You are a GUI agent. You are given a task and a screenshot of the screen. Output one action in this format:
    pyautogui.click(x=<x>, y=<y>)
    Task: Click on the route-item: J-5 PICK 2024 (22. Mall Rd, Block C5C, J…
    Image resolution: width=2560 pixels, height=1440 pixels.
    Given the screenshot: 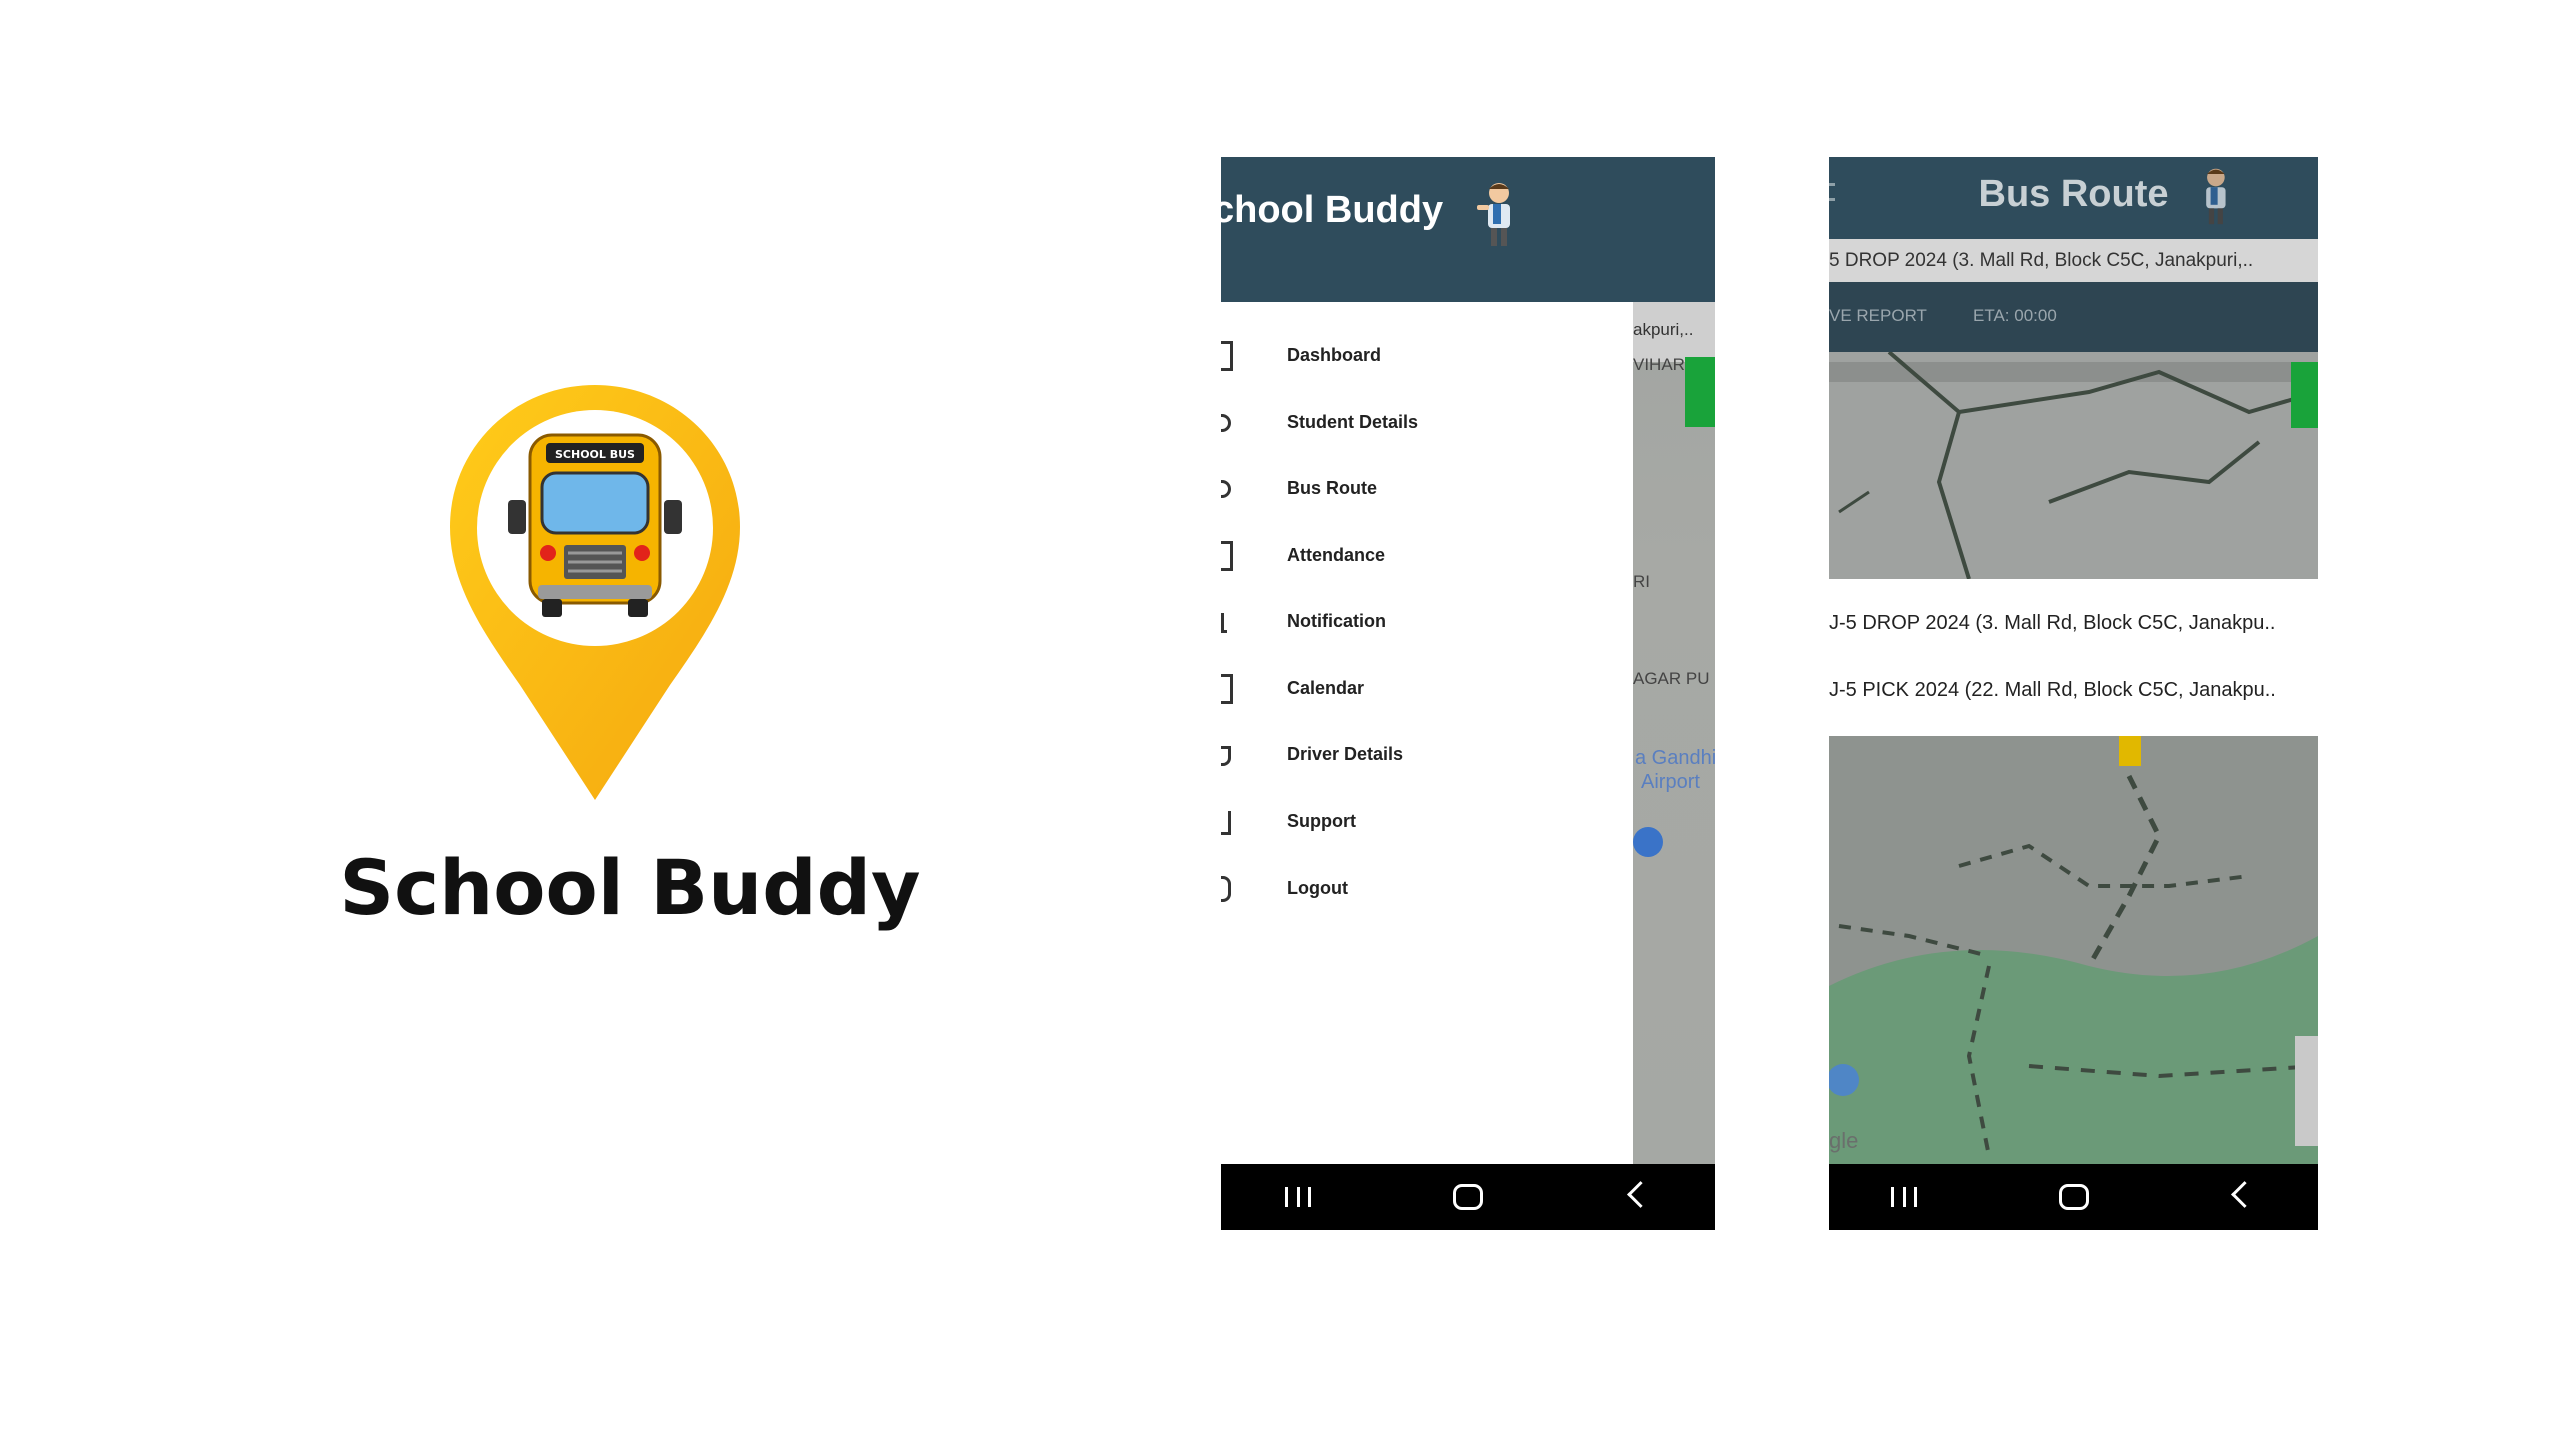 What is the action you would take?
    pyautogui.click(x=2073, y=690)
    